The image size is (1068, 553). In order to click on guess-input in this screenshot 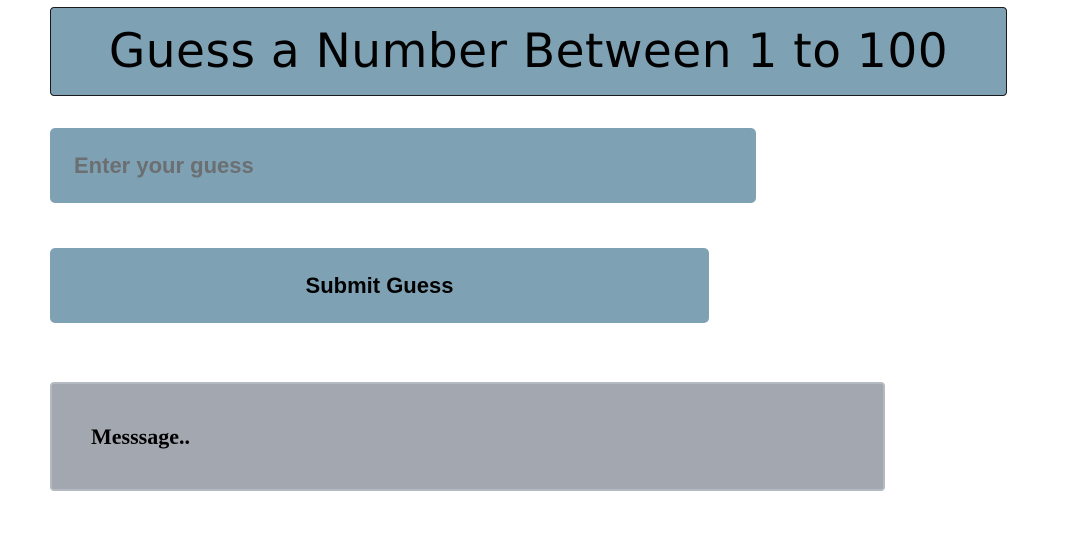, I will do `click(403, 165)`.